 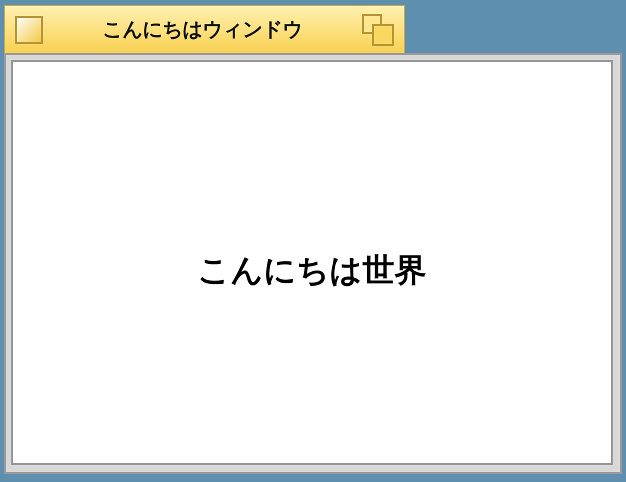 I want to click on greeting-text: こんにちは世界, so click(x=312, y=270).